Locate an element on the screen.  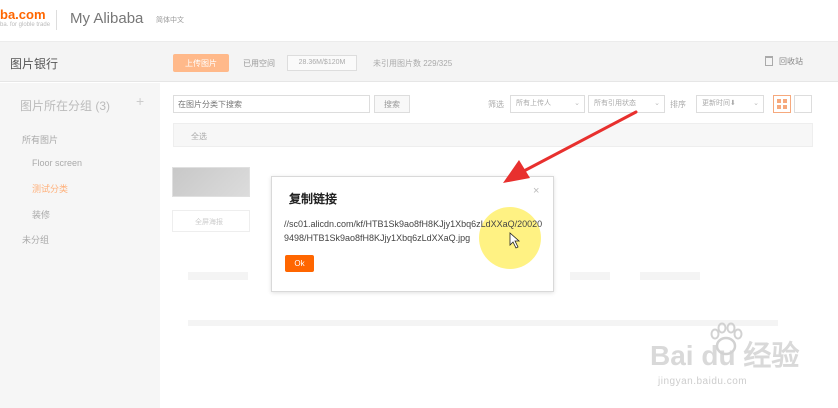
group-heading: 图片所在分组 (3) is located at coordinates (65, 106).